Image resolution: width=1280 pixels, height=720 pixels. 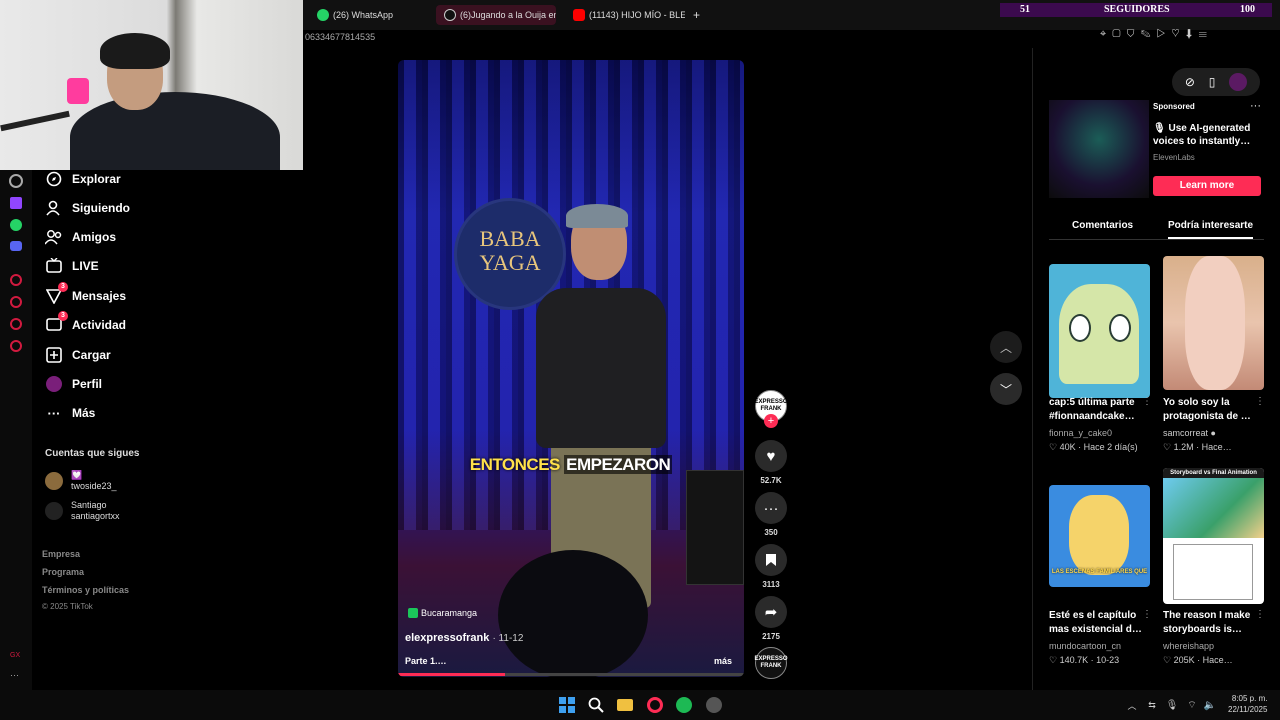 I want to click on ad-more-icon: ···, so click(x=1255, y=106).